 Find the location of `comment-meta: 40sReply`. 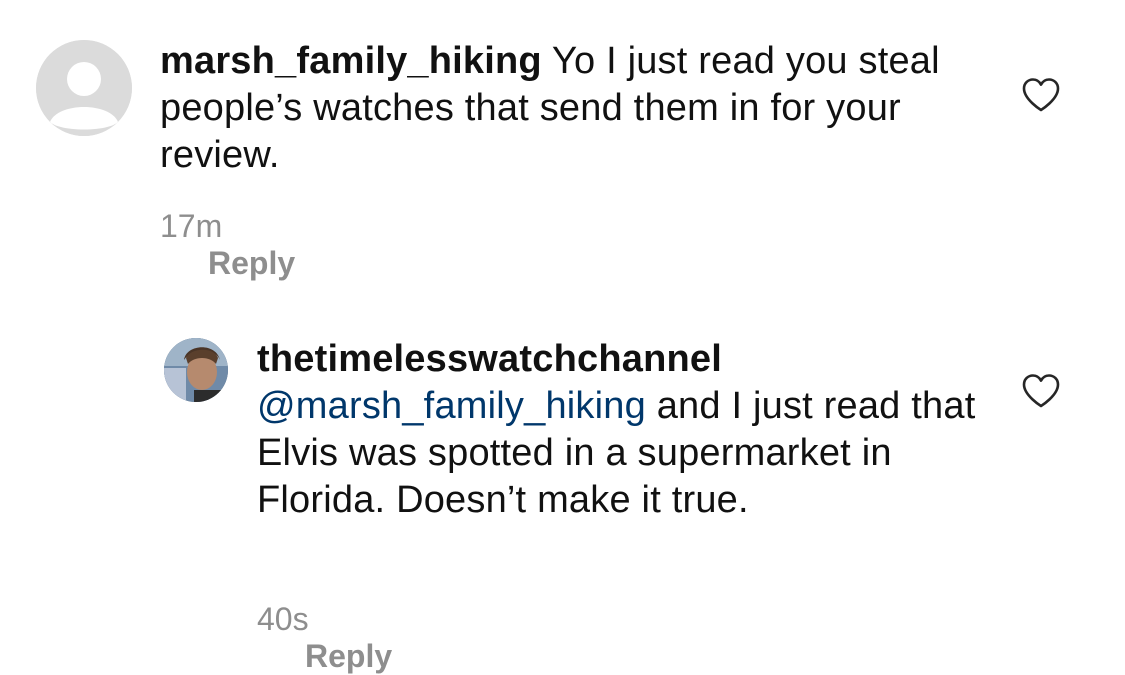

comment-meta: 40sReply is located at coordinates (324, 638).